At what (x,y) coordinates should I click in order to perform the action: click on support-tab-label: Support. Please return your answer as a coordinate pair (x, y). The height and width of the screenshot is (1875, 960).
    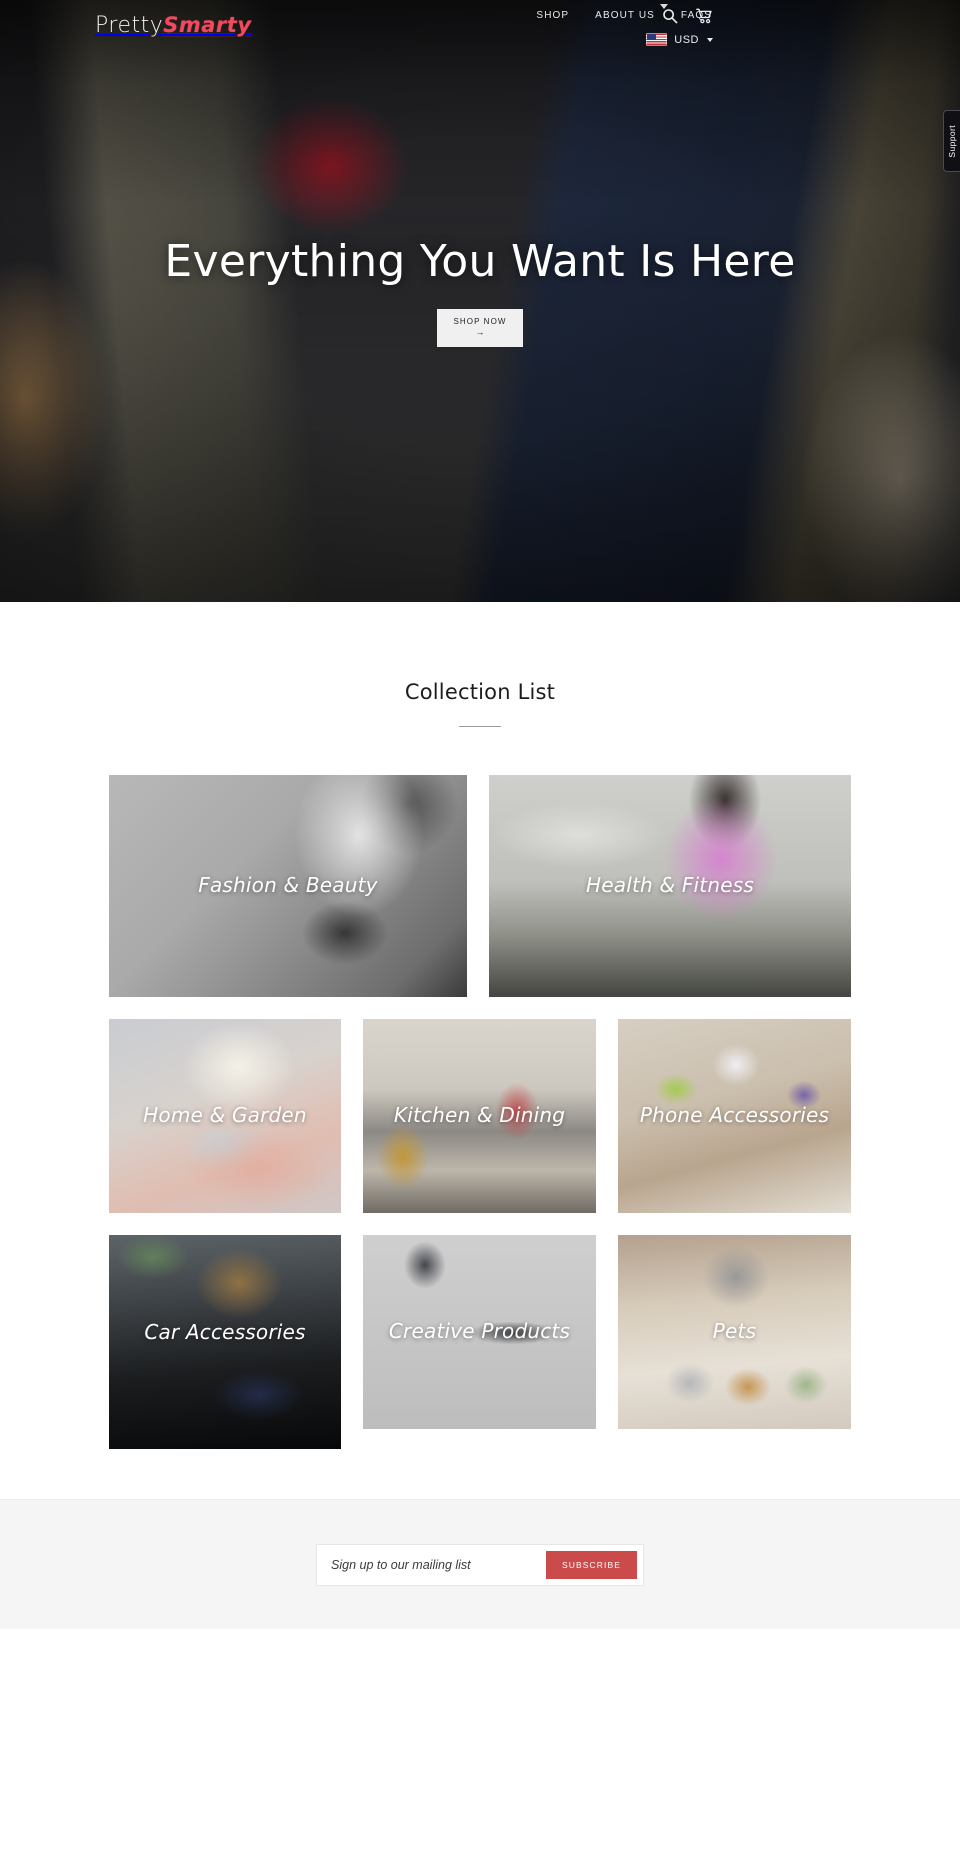
    Looking at the image, I should click on (952, 141).